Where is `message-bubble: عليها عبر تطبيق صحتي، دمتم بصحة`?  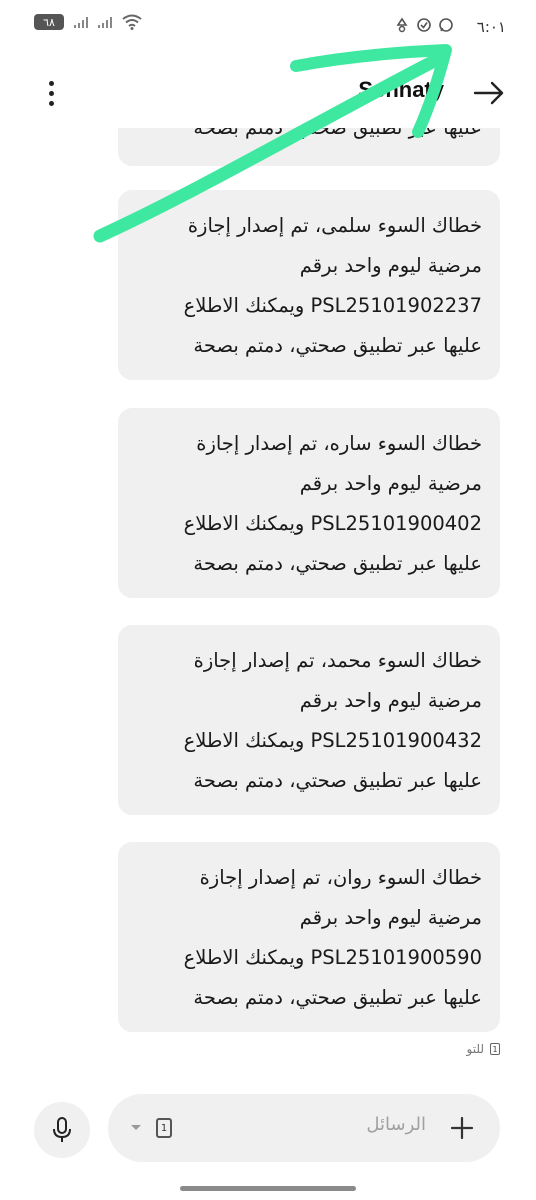 message-bubble: عليها عبر تطبيق صحتي، دمتم بصحة is located at coordinates (309, 147).